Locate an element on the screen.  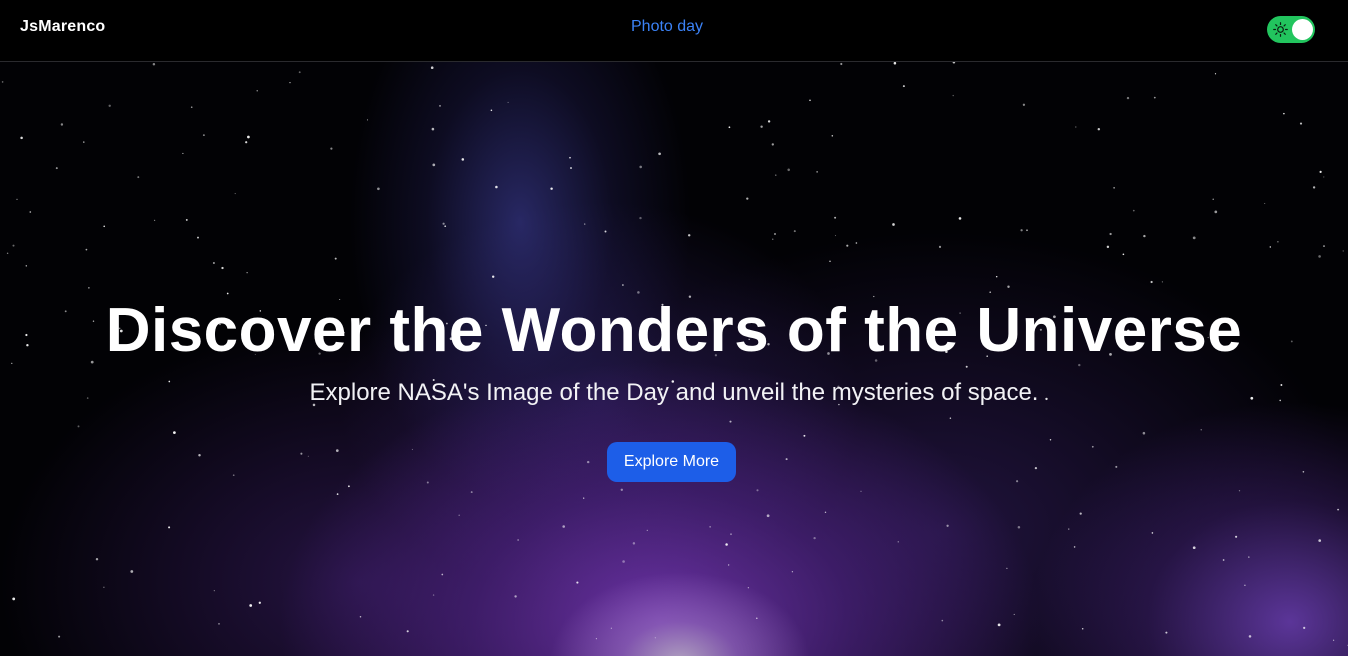
explore-more-button: Explore More is located at coordinates (671, 462).